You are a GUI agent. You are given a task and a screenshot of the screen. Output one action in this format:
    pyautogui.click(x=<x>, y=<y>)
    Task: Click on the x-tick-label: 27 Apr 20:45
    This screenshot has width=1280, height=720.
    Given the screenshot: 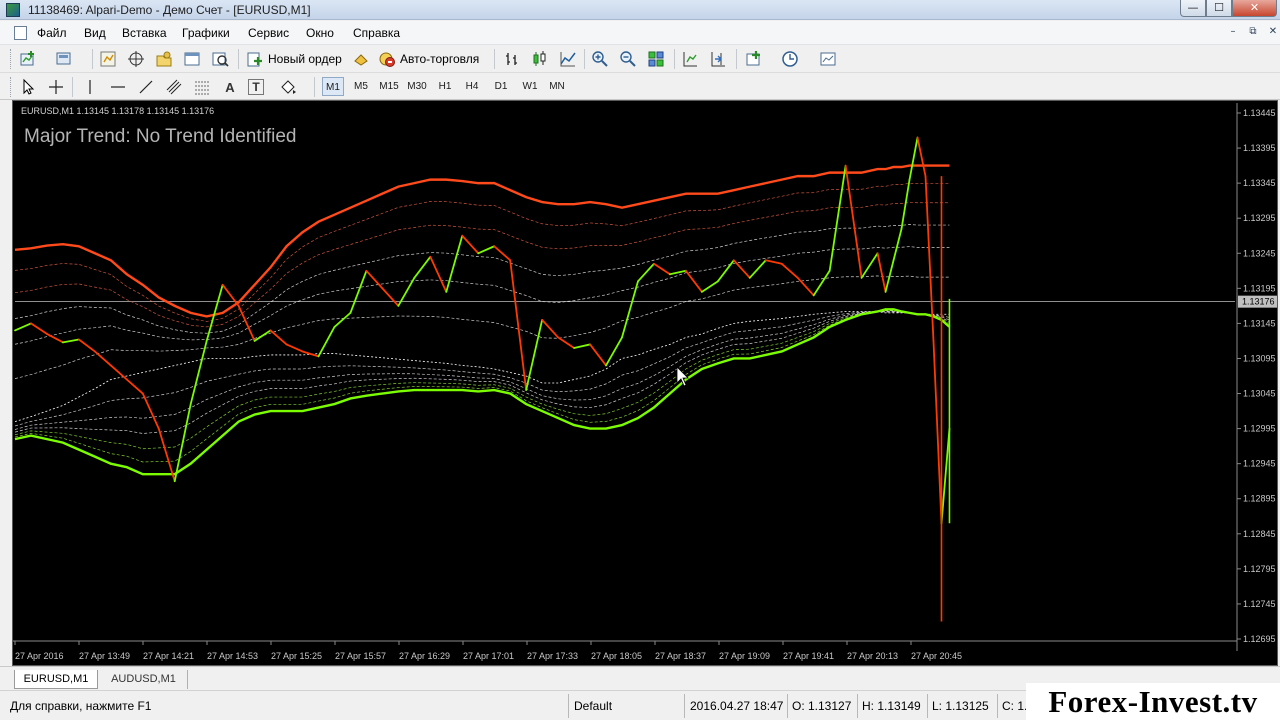 What is the action you would take?
    pyautogui.click(x=936, y=656)
    